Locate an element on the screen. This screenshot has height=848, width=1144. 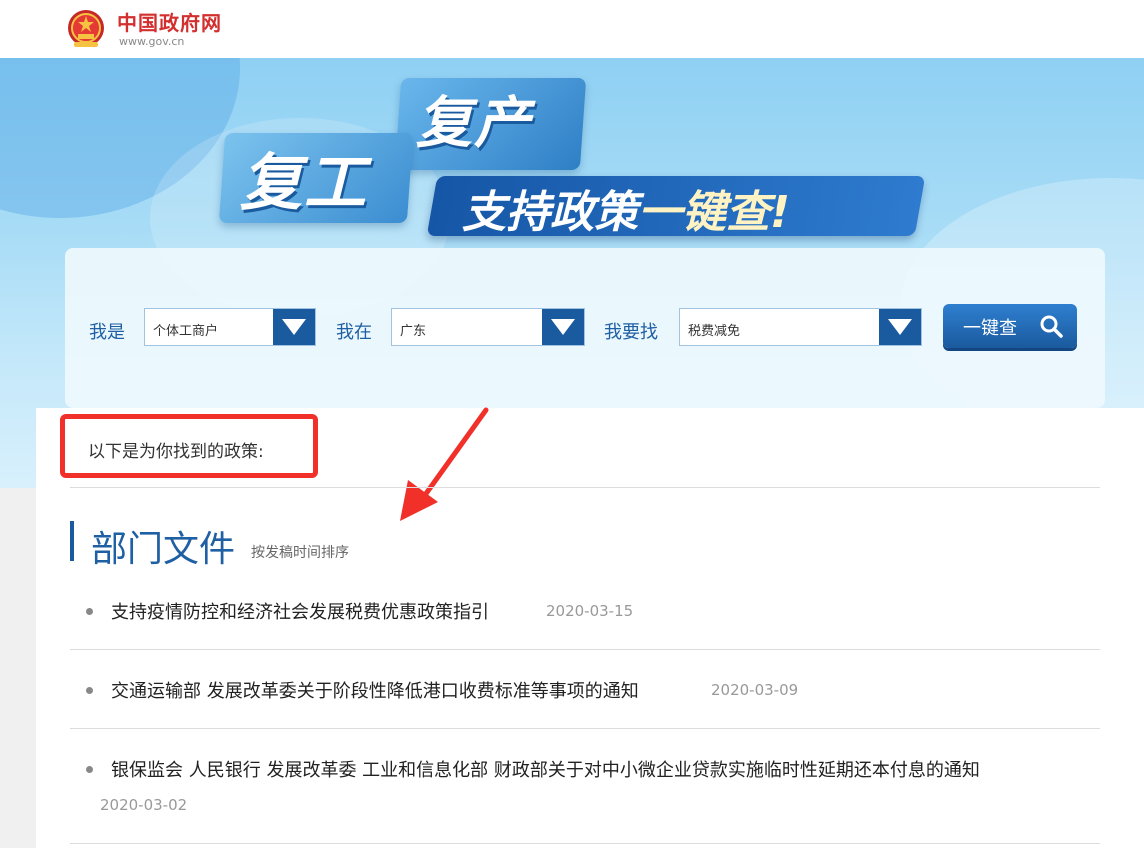
banner-word-fuchan: 复产 is located at coordinates (474, 123).